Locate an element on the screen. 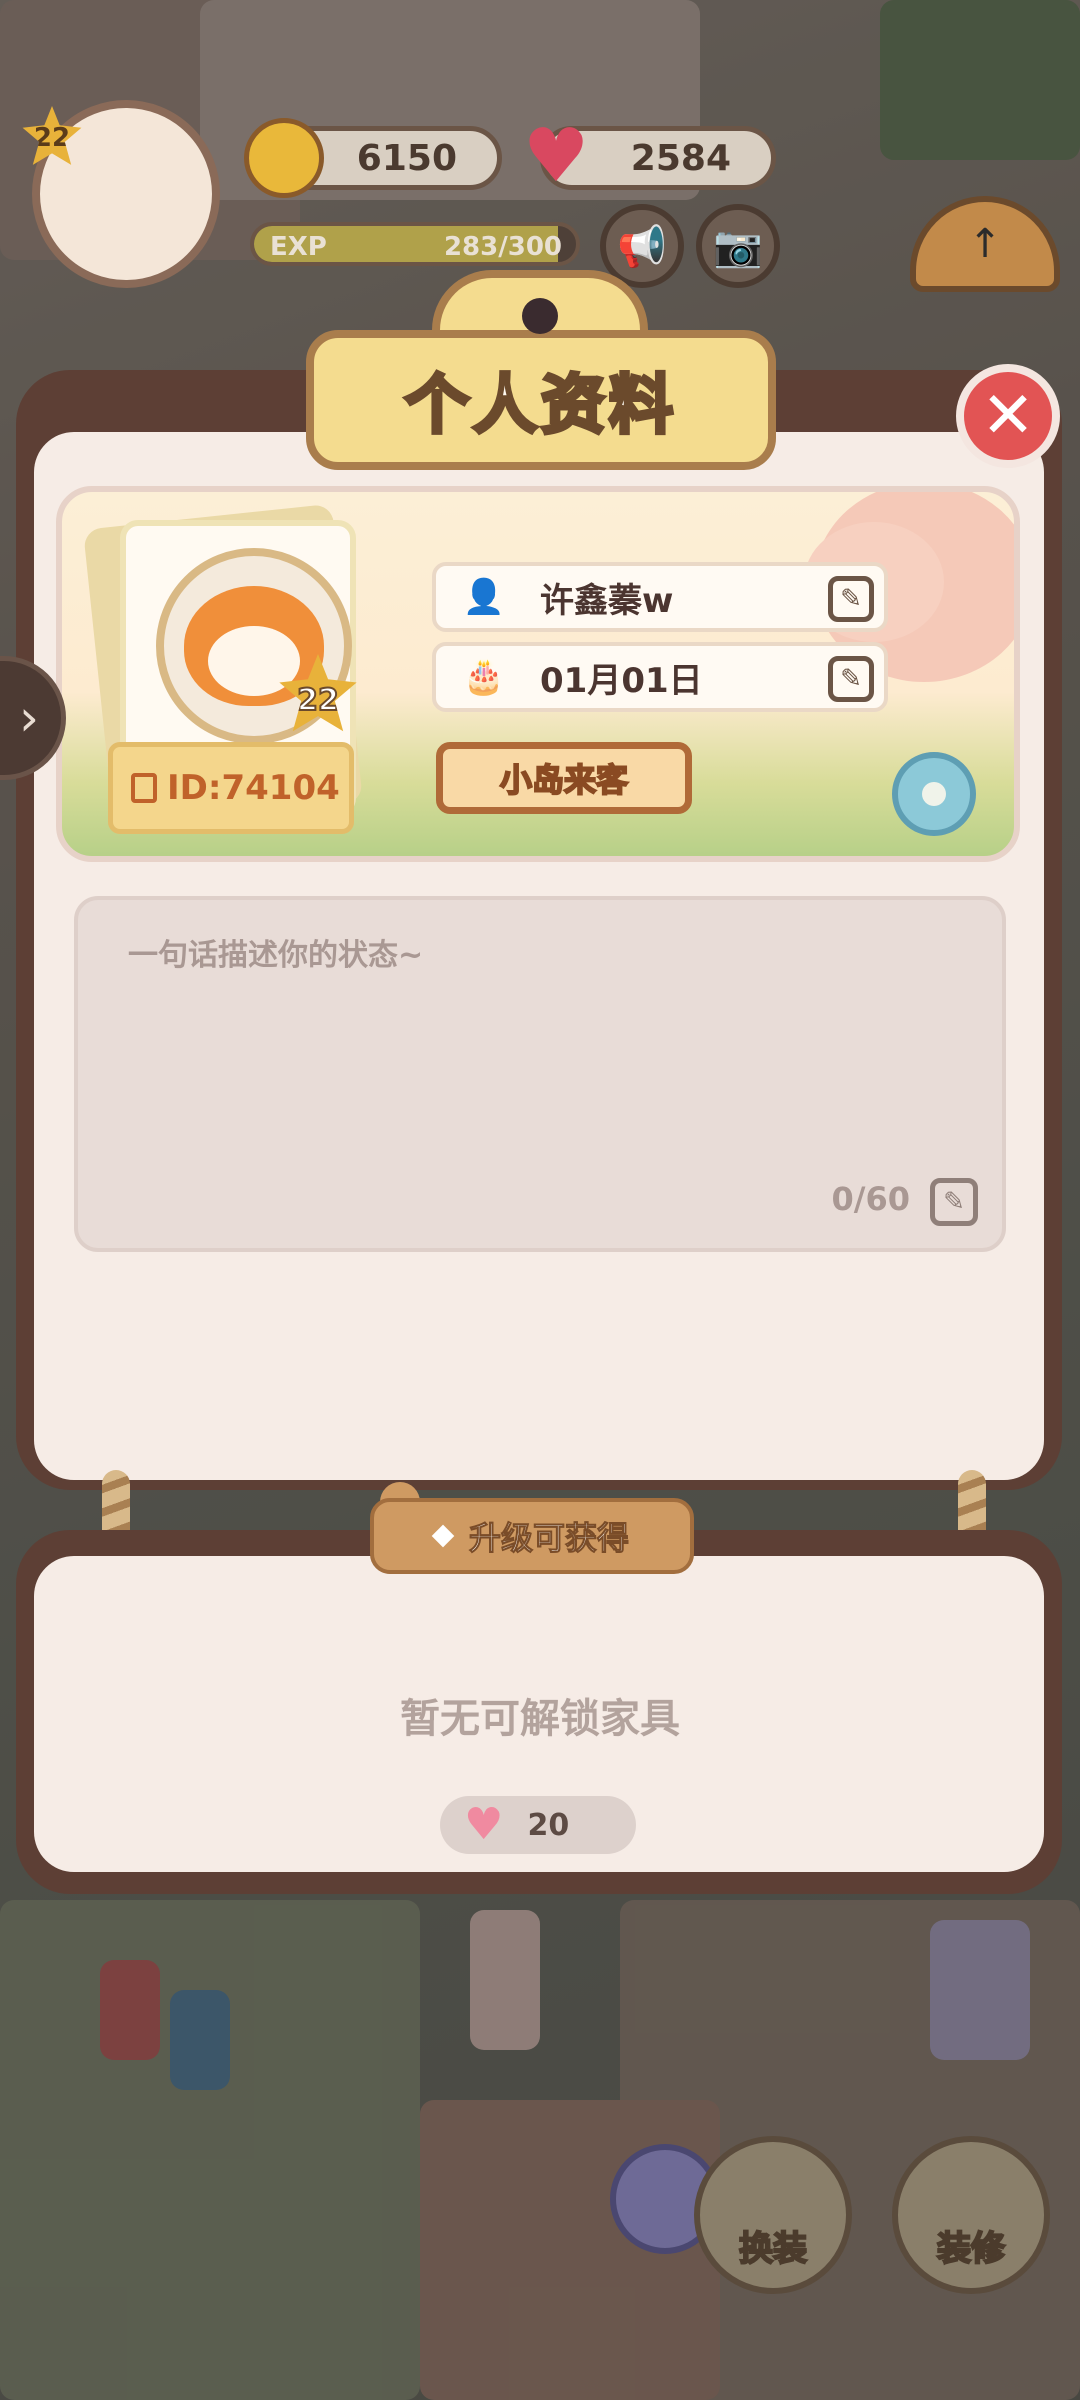 The height and width of the screenshot is (2400, 1080). birthday-field: 🎂 01月01日 ✎ is located at coordinates (660, 677).